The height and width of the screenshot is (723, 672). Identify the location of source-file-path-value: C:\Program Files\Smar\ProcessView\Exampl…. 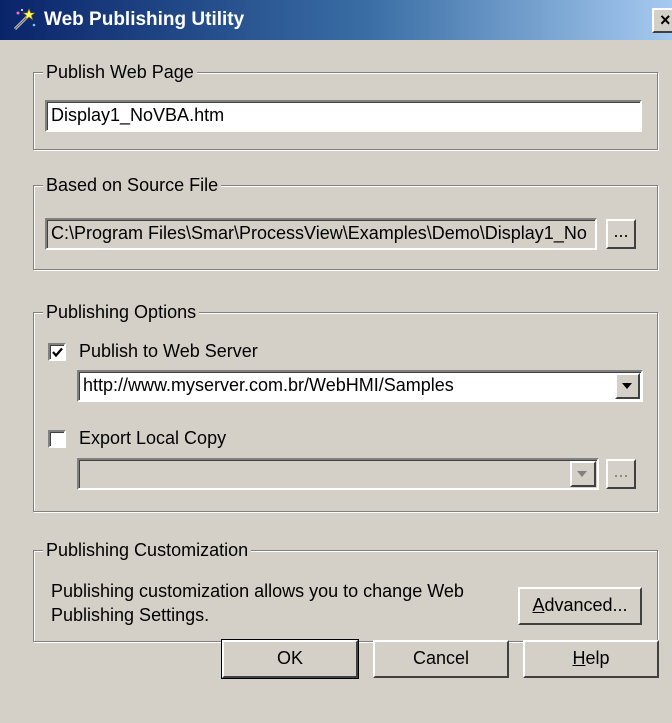
(319, 233).